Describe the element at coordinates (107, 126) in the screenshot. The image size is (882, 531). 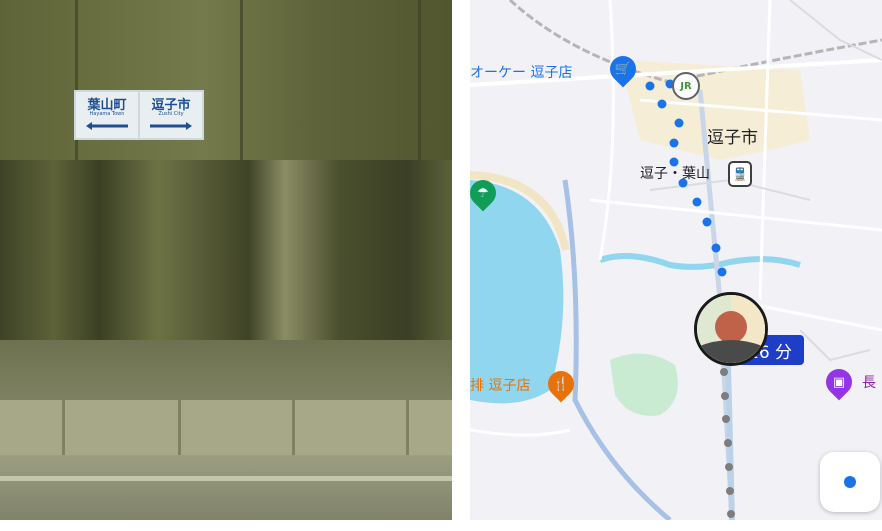
I see `arrow-left-icon` at that location.